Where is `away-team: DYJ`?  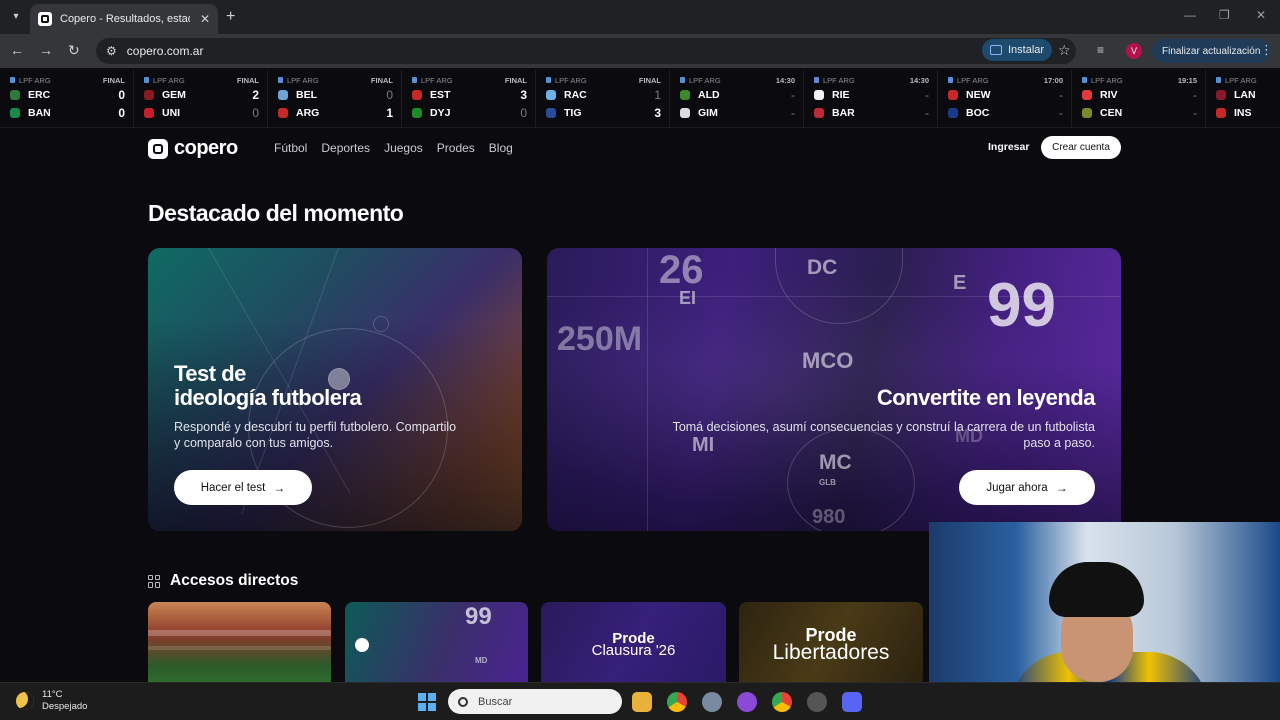 away-team: DYJ is located at coordinates (440, 113).